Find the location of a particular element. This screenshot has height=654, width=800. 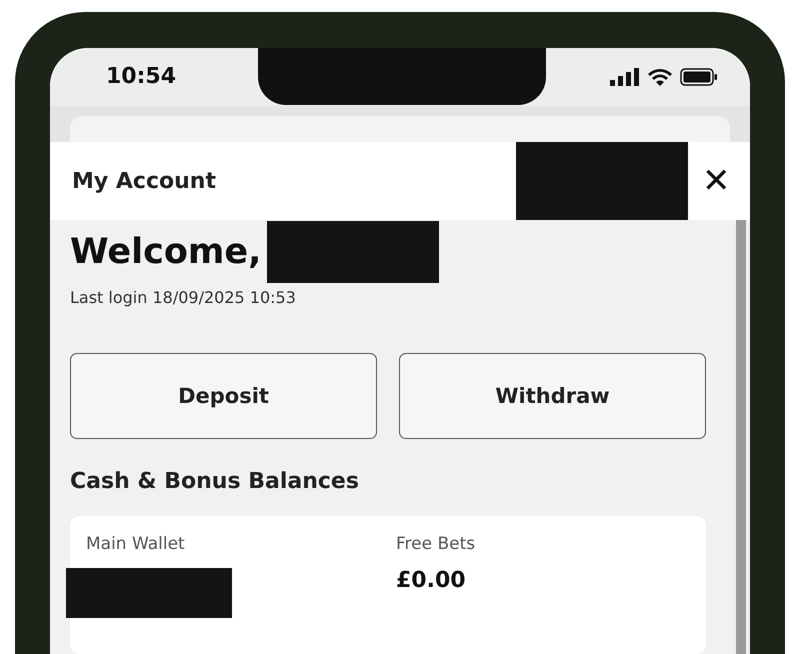

section-title: Cash & Bonus Balances is located at coordinates (215, 481).